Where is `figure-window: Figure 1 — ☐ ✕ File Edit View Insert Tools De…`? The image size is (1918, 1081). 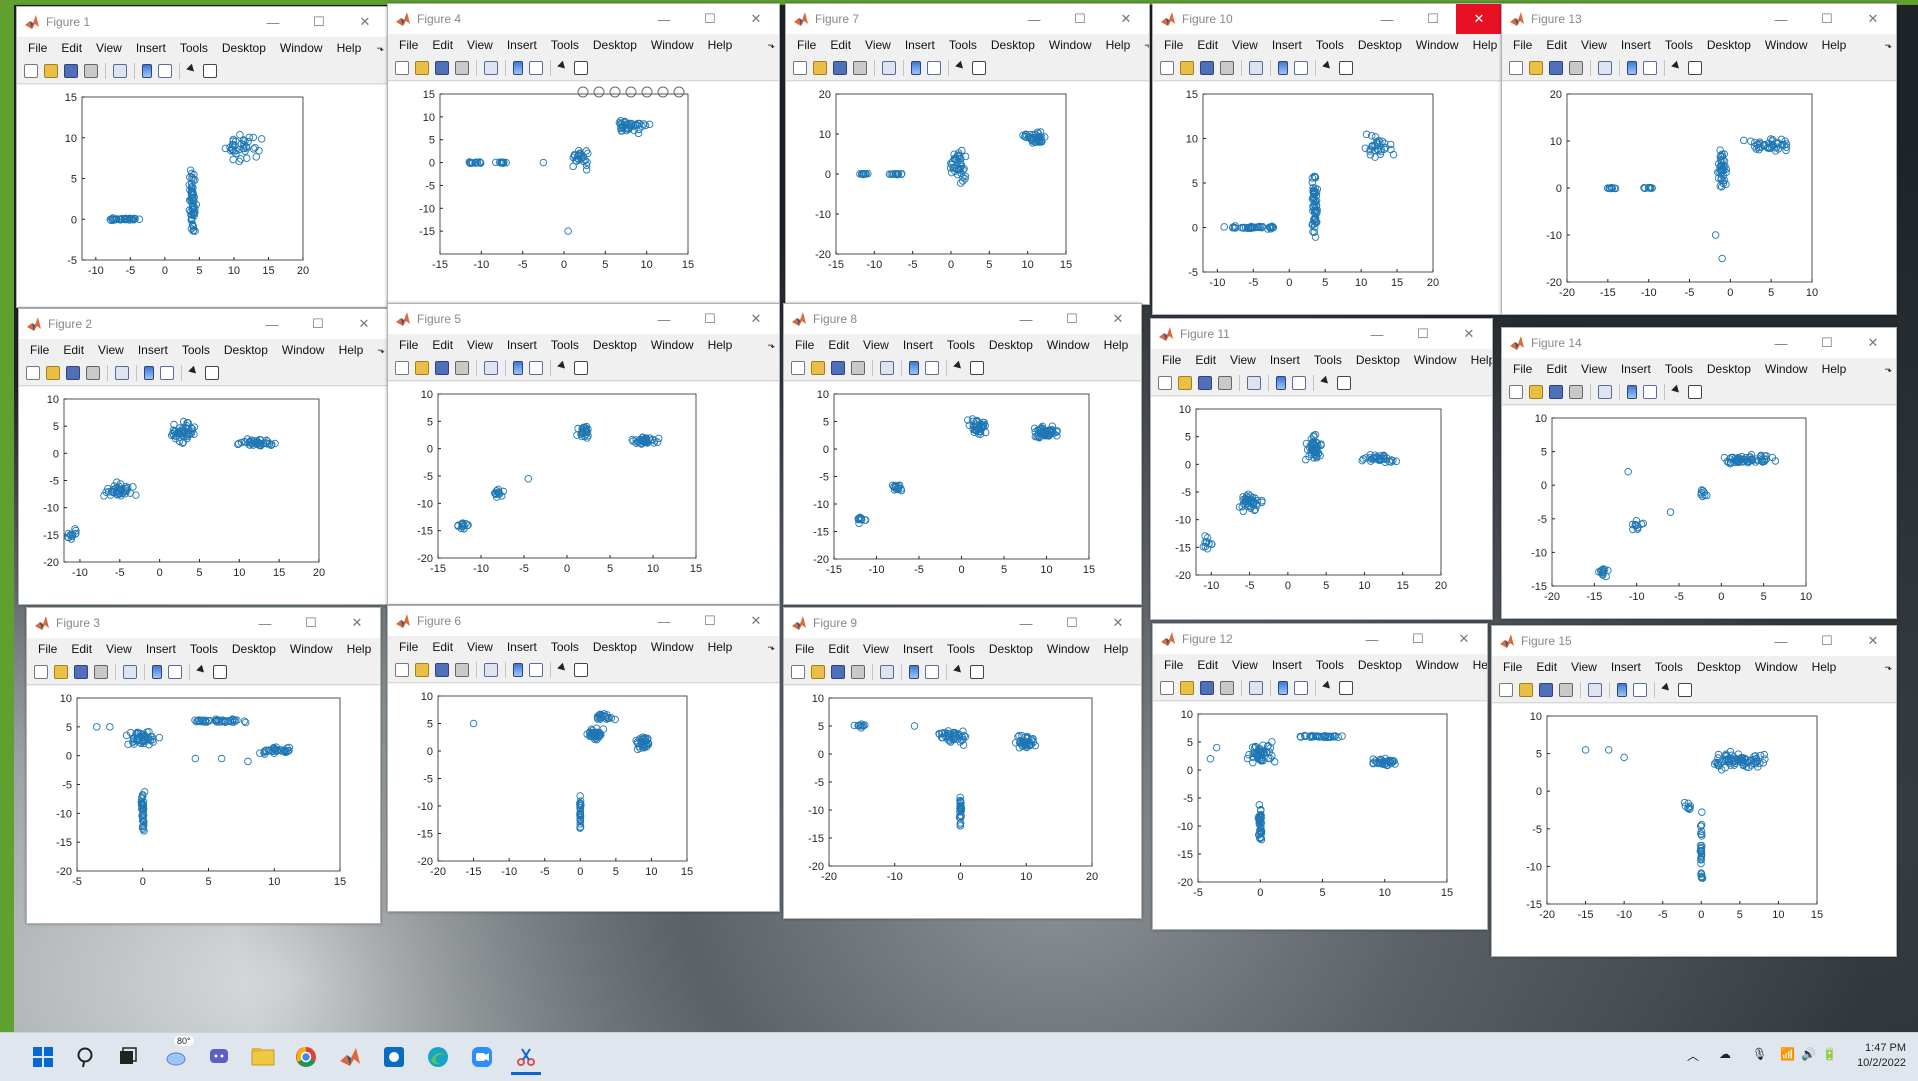
figure-window: Figure 1 — ☐ ✕ File Edit View Insert Tools De… is located at coordinates (202, 157).